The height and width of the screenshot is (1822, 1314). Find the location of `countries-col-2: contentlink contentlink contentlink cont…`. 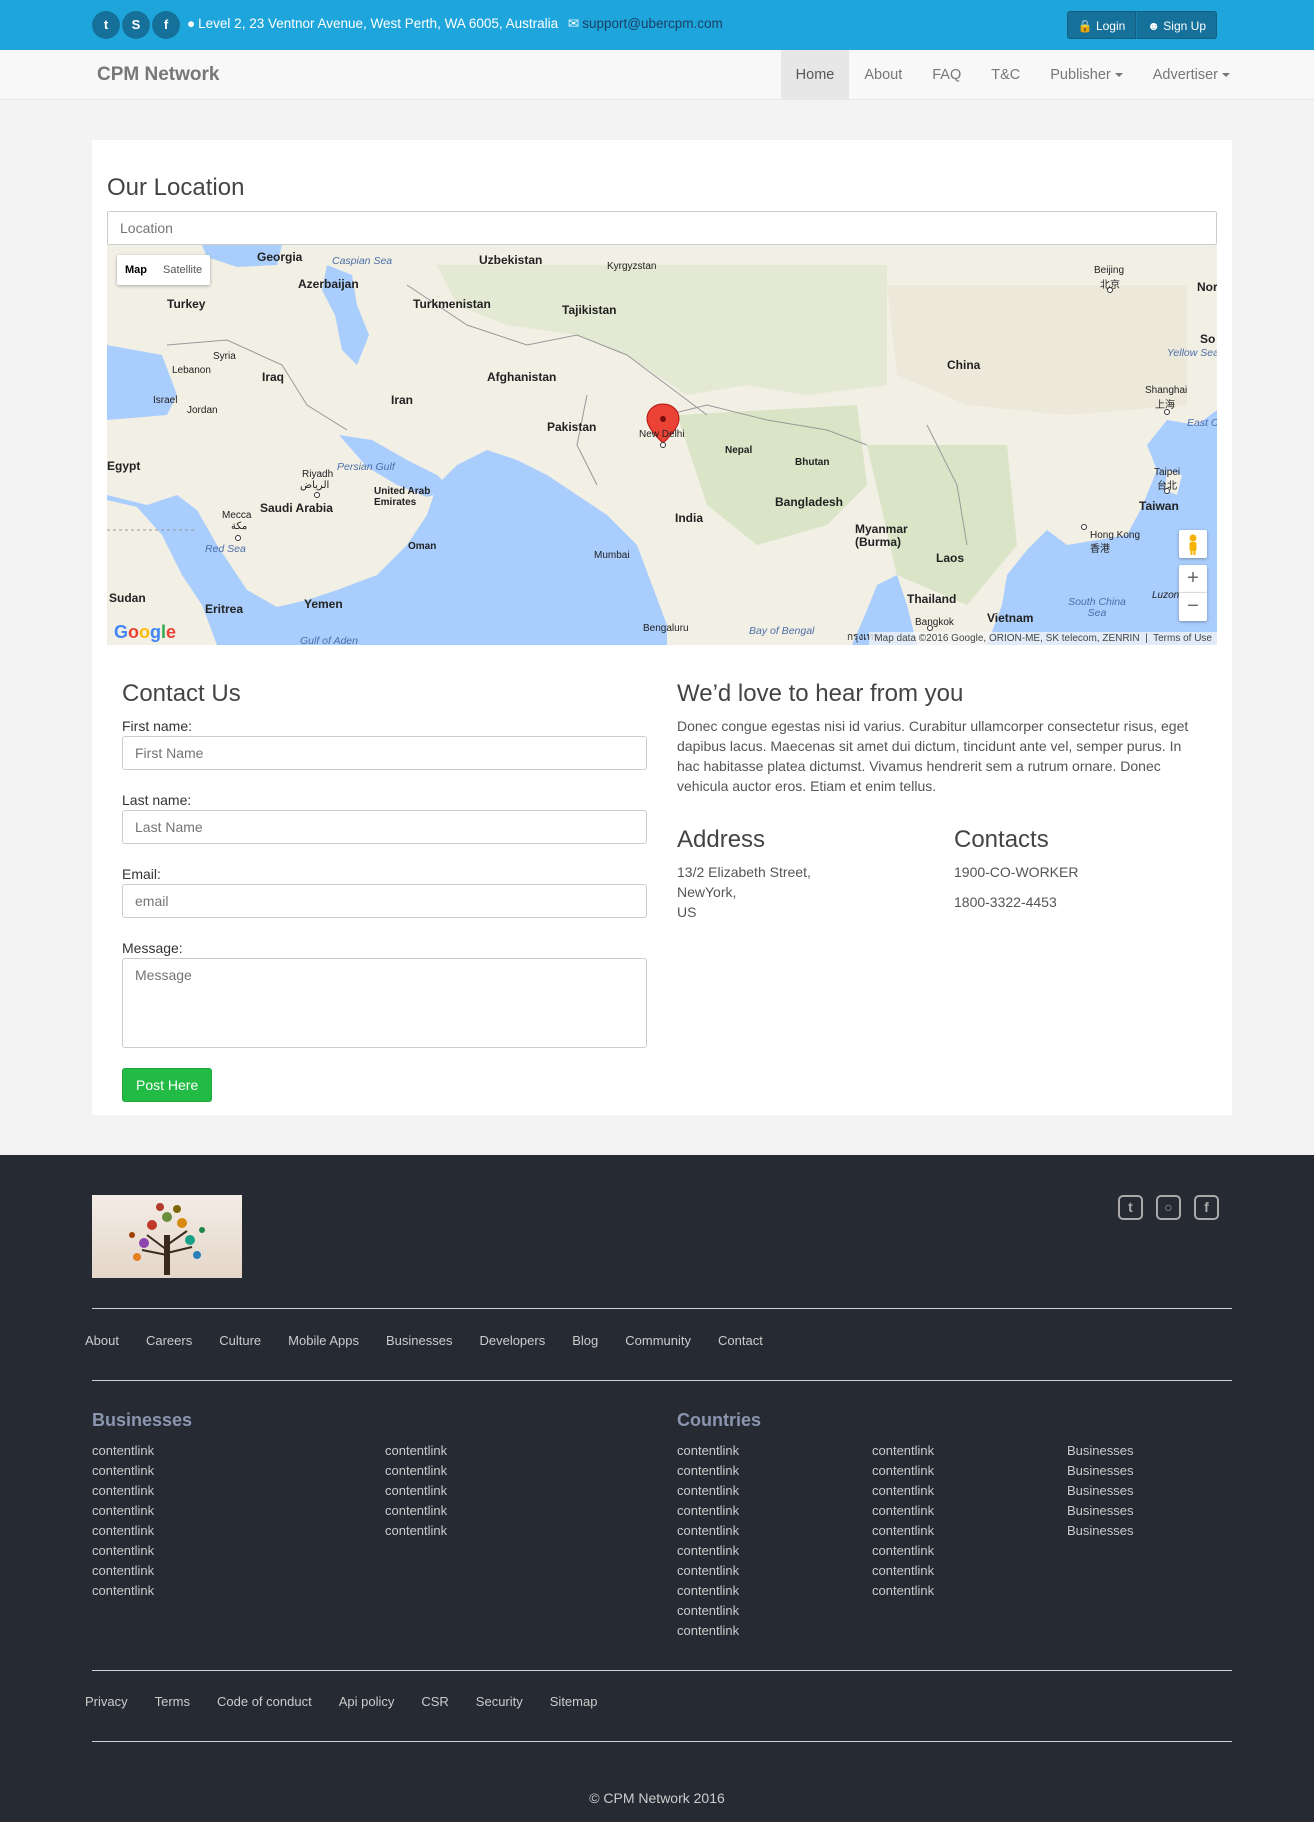

countries-col-2: contentlink contentlink contentlink cont… is located at coordinates (903, 1521).